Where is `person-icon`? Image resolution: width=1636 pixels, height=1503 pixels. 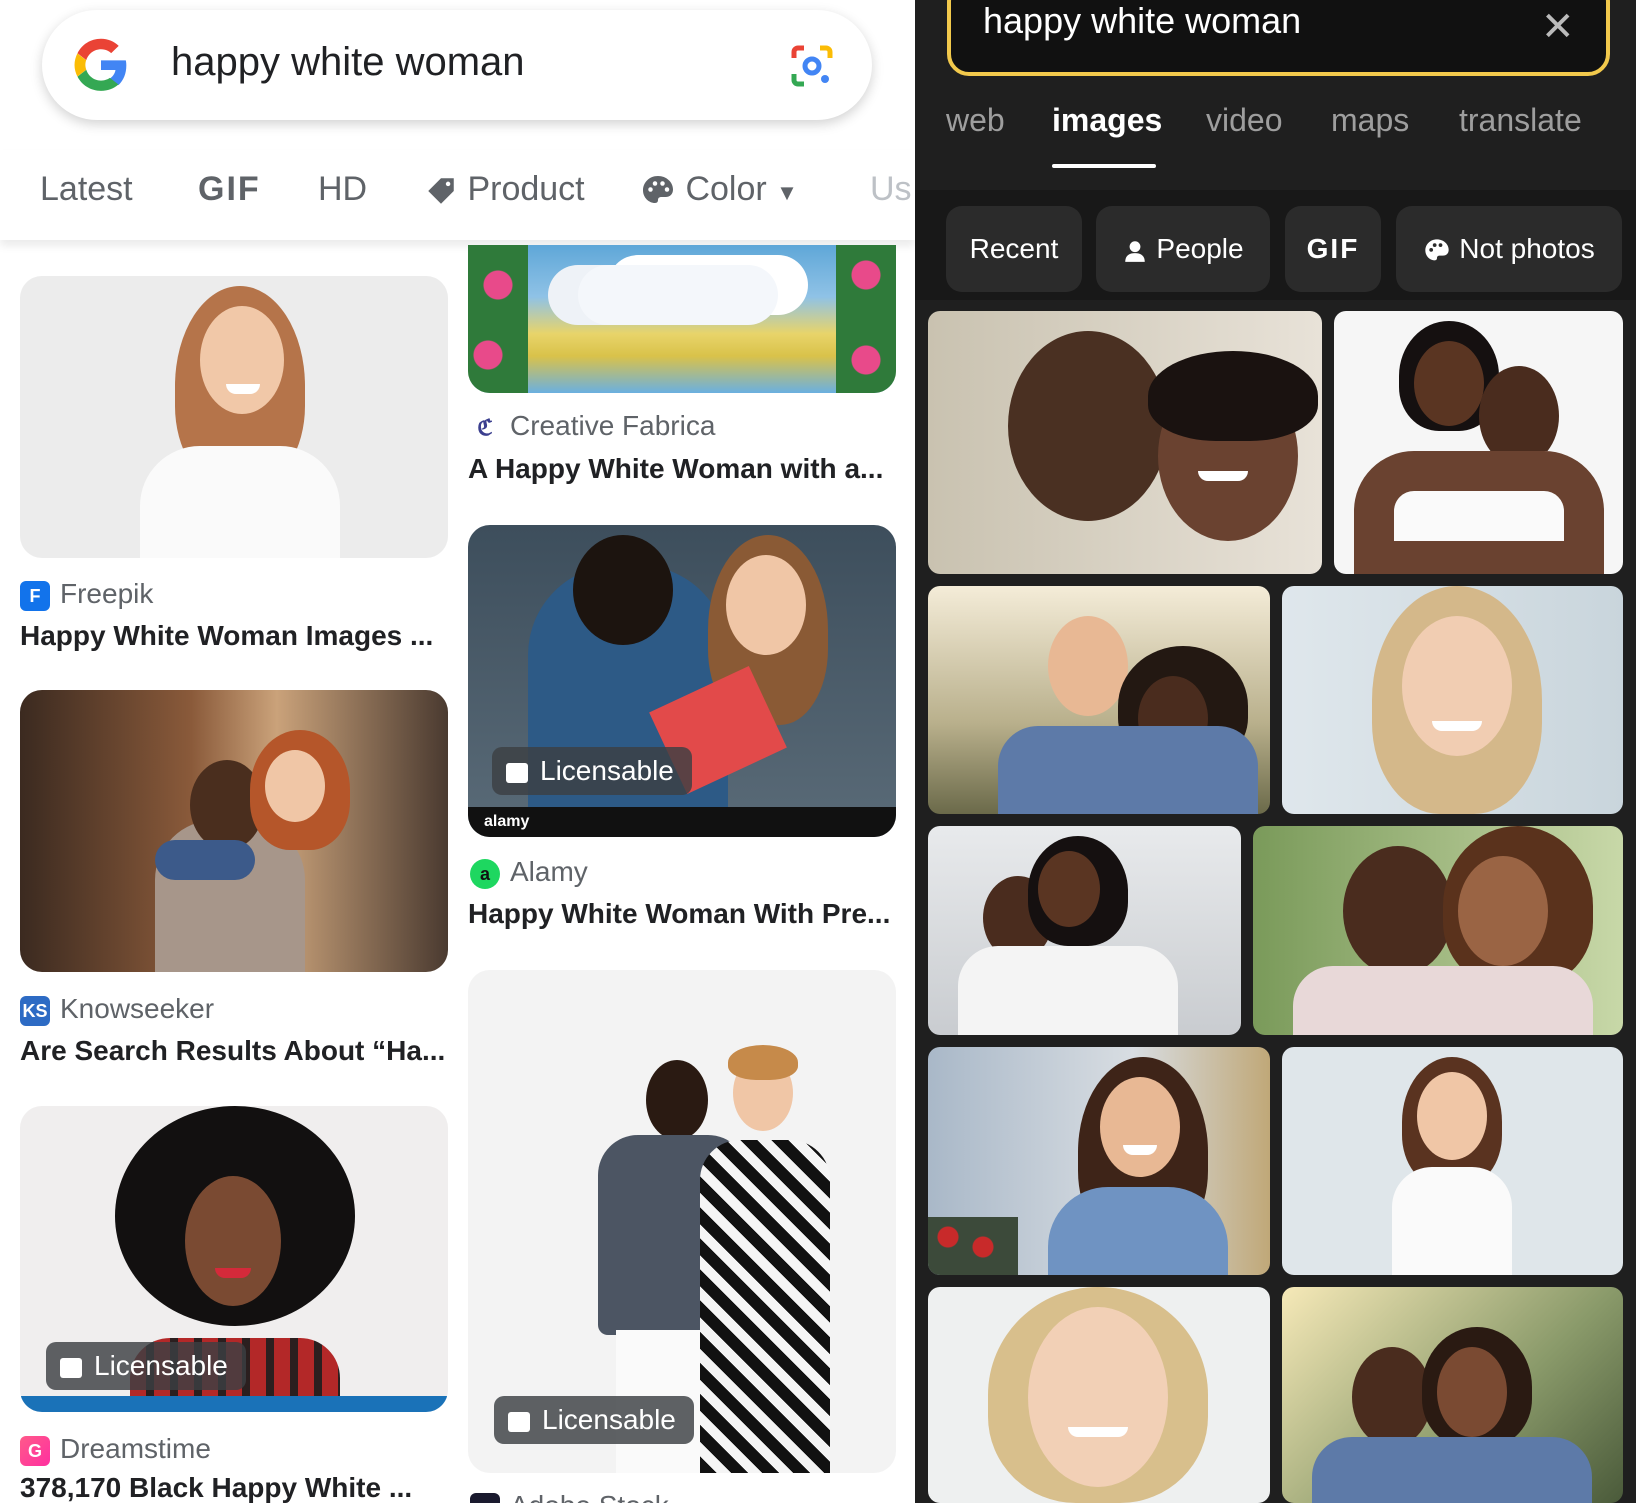 person-icon is located at coordinates (1135, 251).